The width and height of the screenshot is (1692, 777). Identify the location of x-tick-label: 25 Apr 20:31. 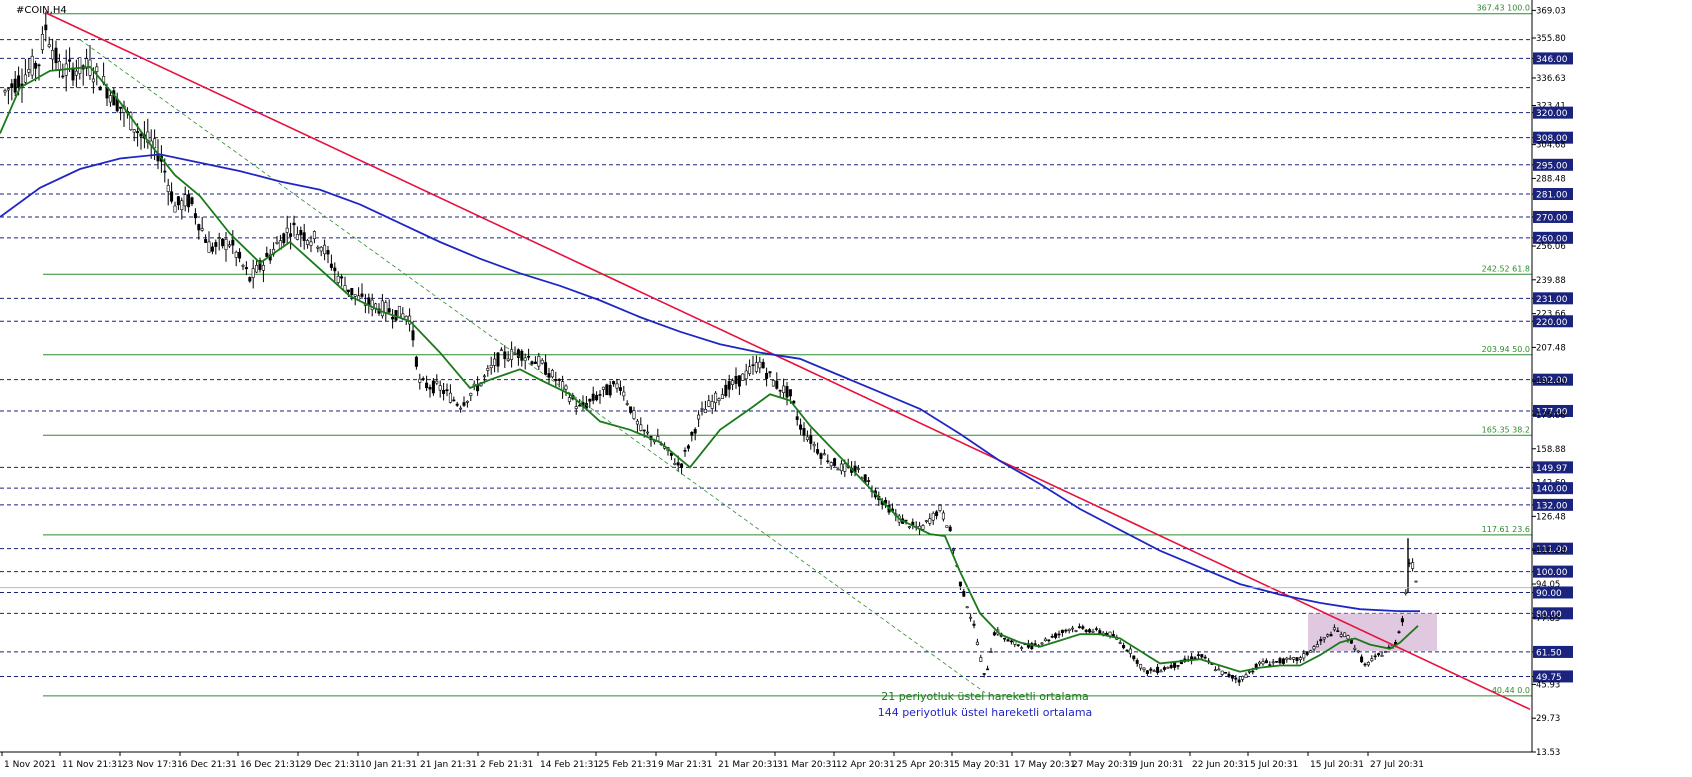
(925, 765).